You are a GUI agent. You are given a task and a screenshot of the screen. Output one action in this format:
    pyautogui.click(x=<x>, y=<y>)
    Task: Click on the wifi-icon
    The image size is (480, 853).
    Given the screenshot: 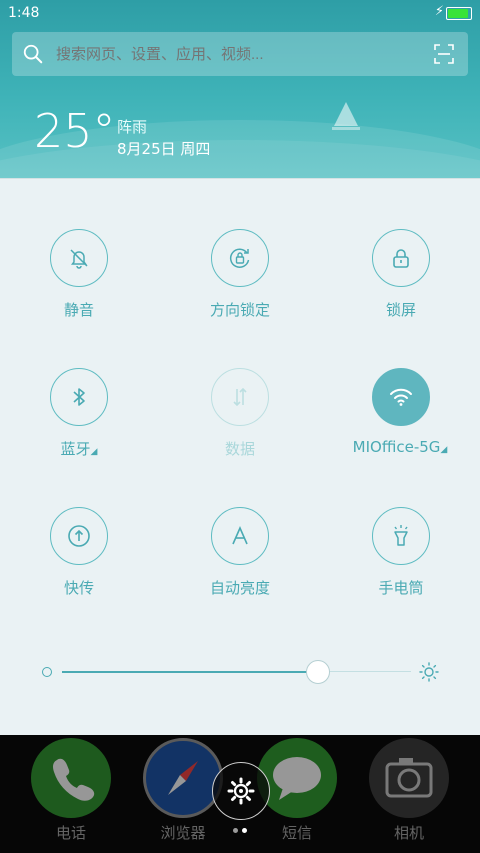 What is the action you would take?
    pyautogui.click(x=401, y=397)
    